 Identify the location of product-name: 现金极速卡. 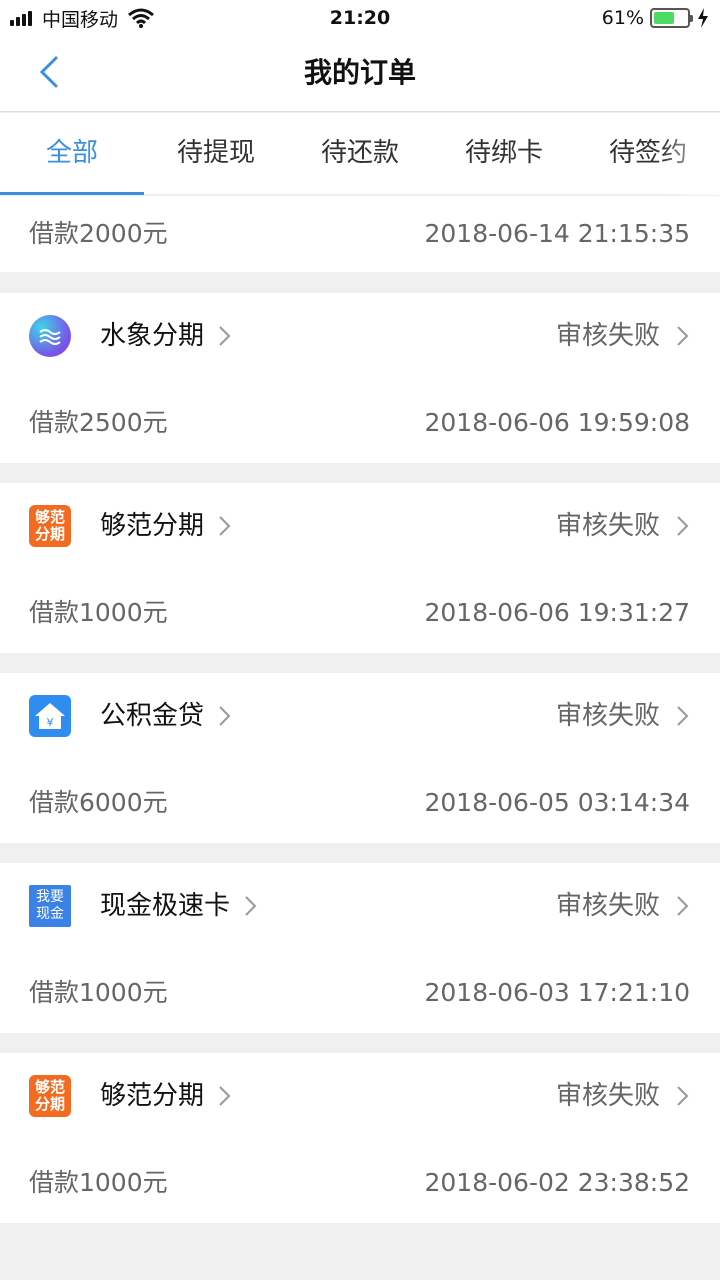
(165, 906).